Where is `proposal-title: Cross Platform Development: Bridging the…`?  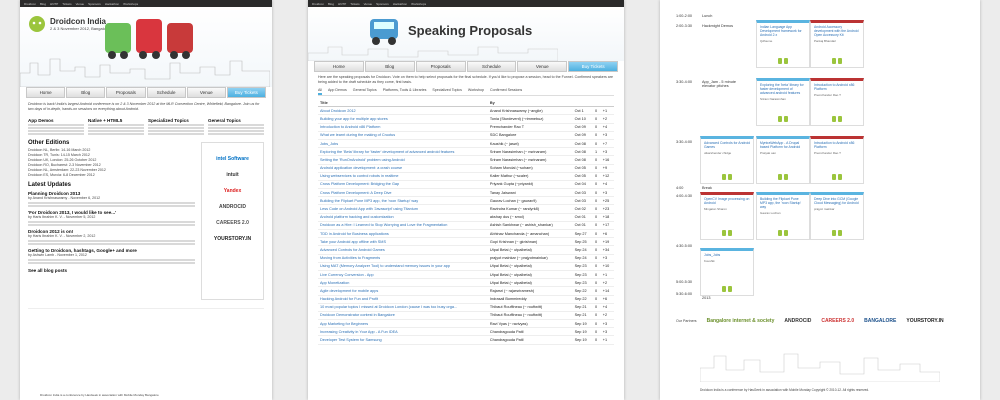
proposal-title: Cross Platform Development: Bridging the… is located at coordinates (403, 185).